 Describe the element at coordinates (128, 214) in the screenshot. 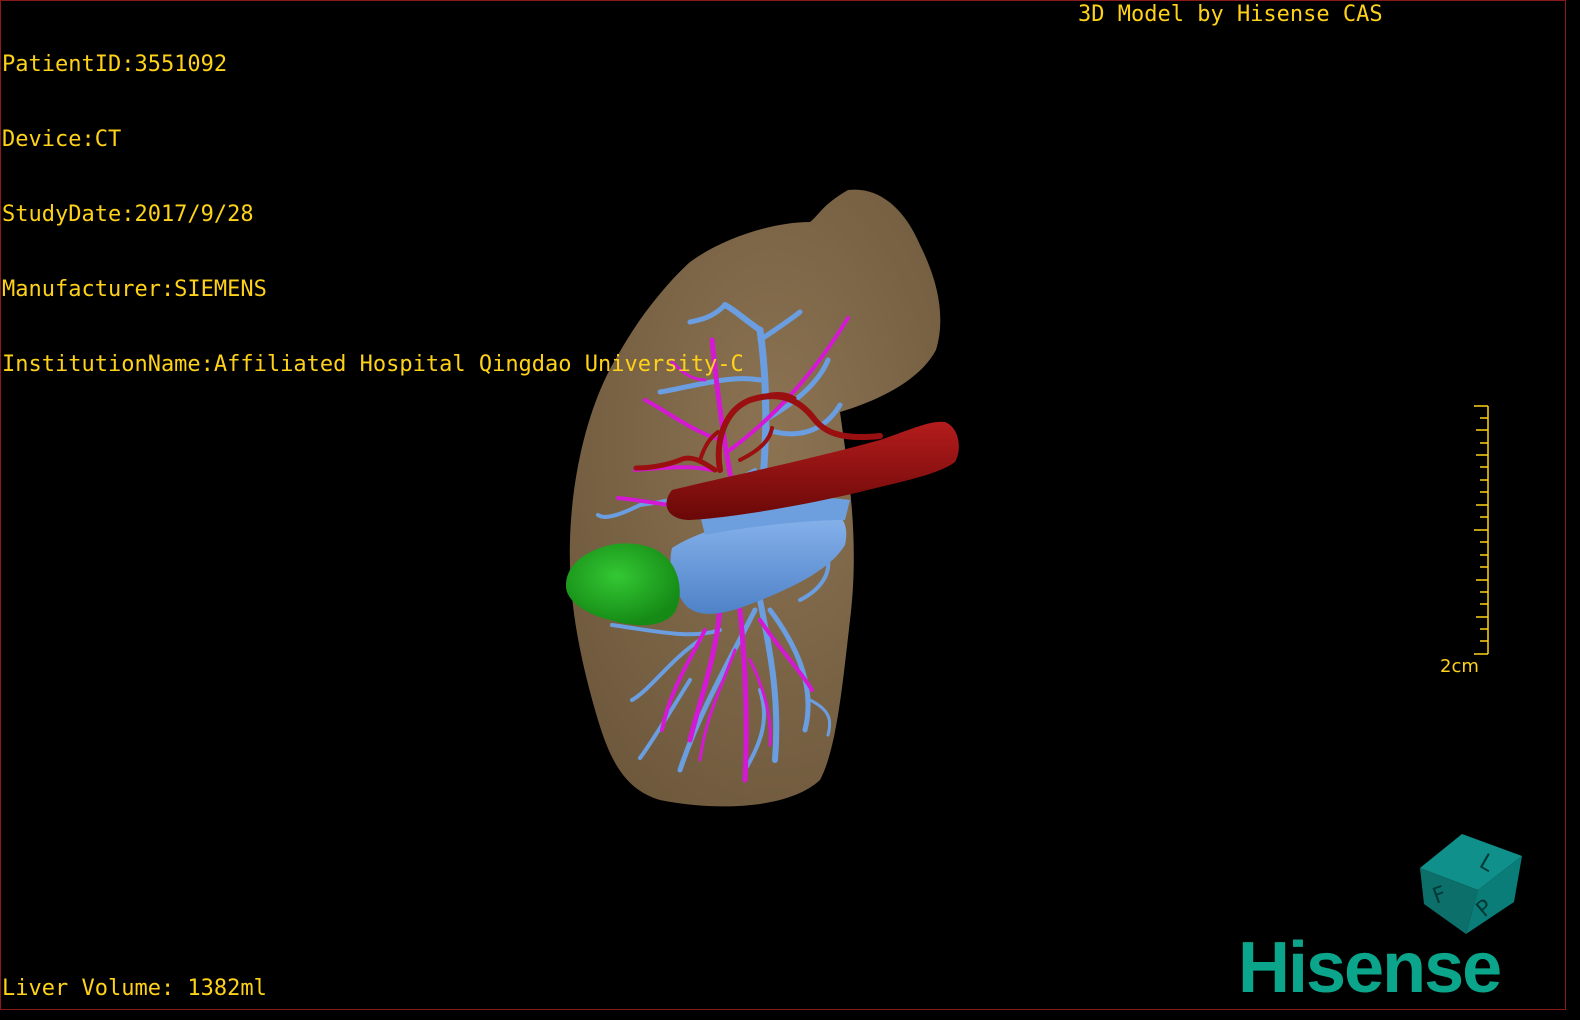

I see `study-date-label: StudyDate:2017/9/28` at that location.